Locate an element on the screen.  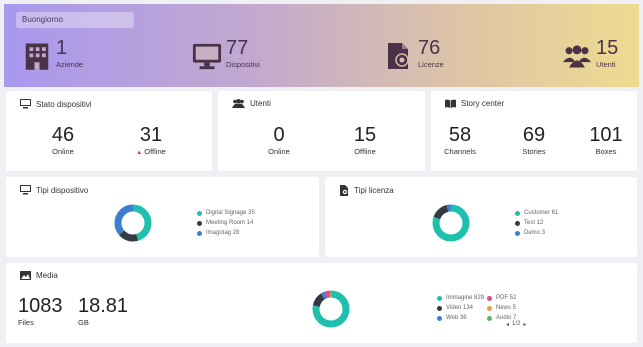
legend-item: Demo 3 is located at coordinates (536, 233).